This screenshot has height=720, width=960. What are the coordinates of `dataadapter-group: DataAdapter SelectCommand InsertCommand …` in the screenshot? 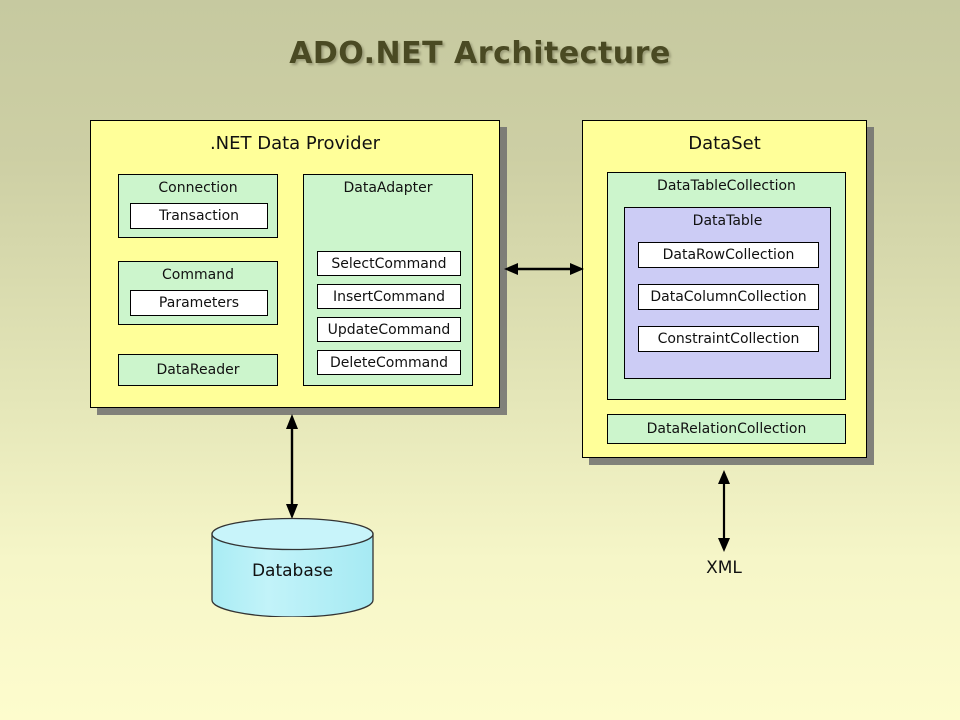 It's located at (388, 280).